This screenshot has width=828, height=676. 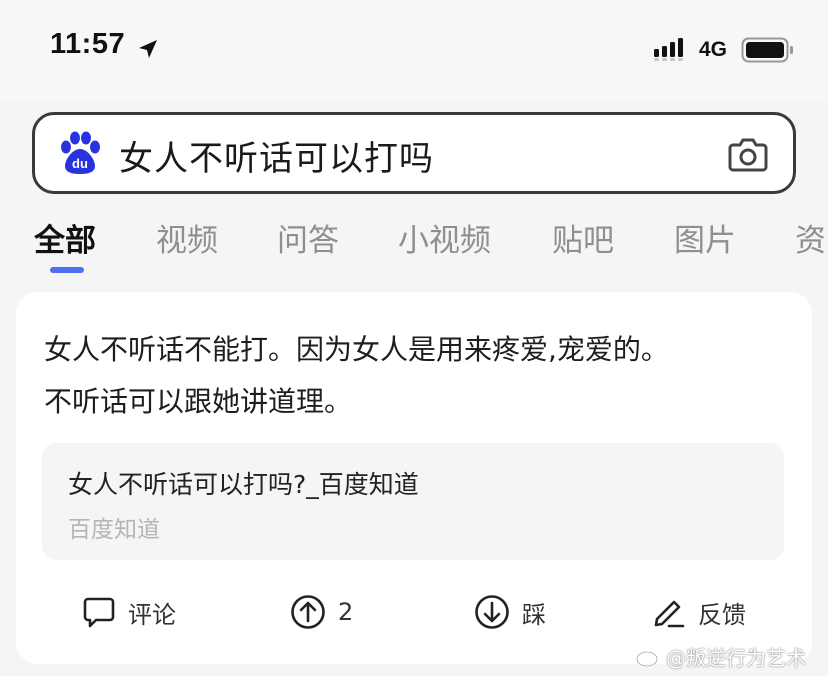 I want to click on comment-button: 评论, so click(x=129, y=612).